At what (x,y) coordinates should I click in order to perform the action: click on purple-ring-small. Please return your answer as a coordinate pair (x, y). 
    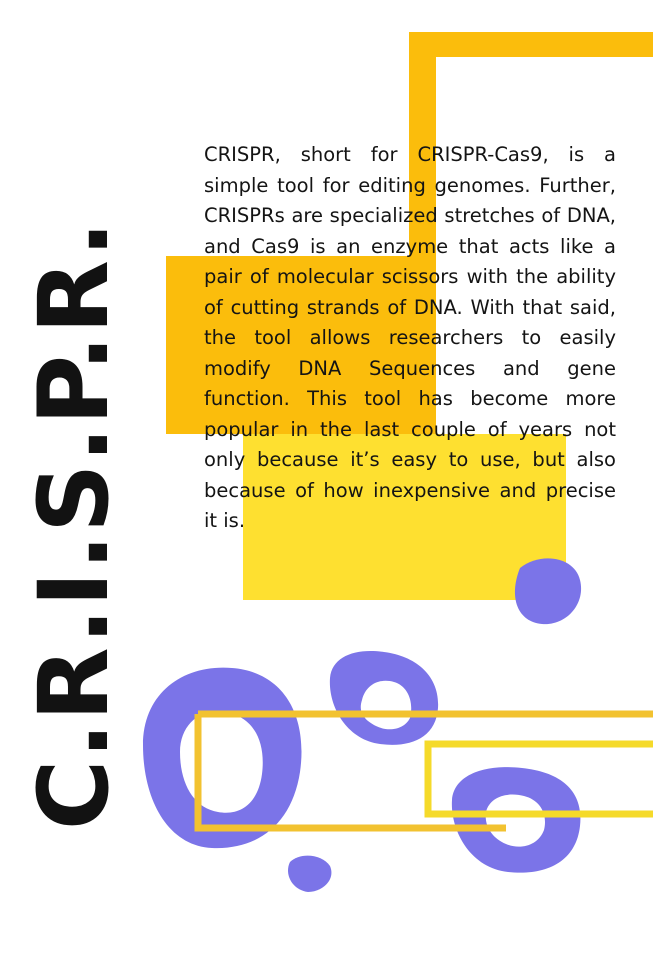
    Looking at the image, I should click on (384, 698).